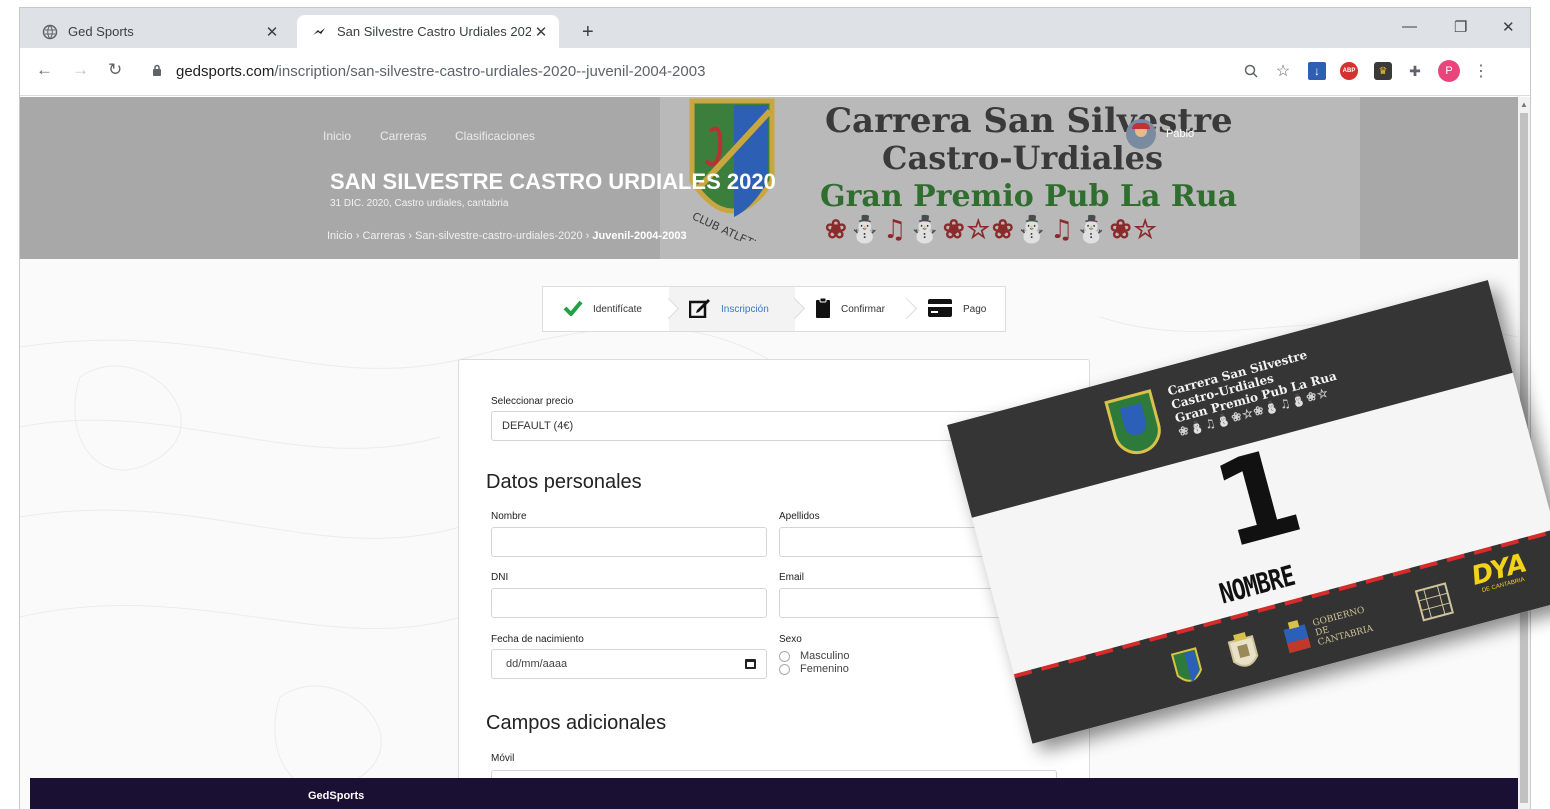  I want to click on radio-label: Femenino, so click(824, 669).